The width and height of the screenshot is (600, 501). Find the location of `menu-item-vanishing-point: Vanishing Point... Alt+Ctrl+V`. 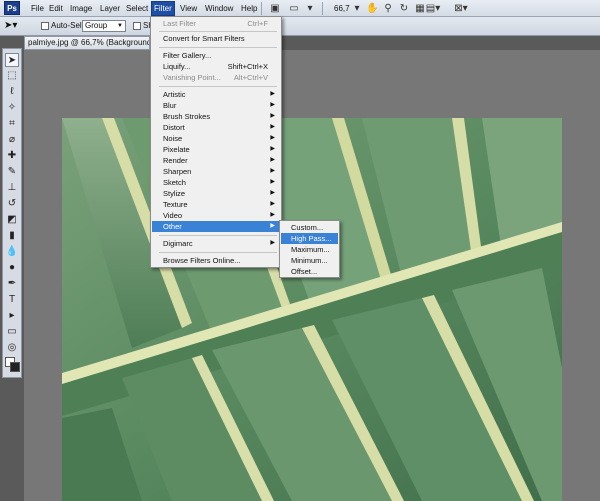

menu-item-vanishing-point: Vanishing Point... Alt+Ctrl+V is located at coordinates (216, 77).